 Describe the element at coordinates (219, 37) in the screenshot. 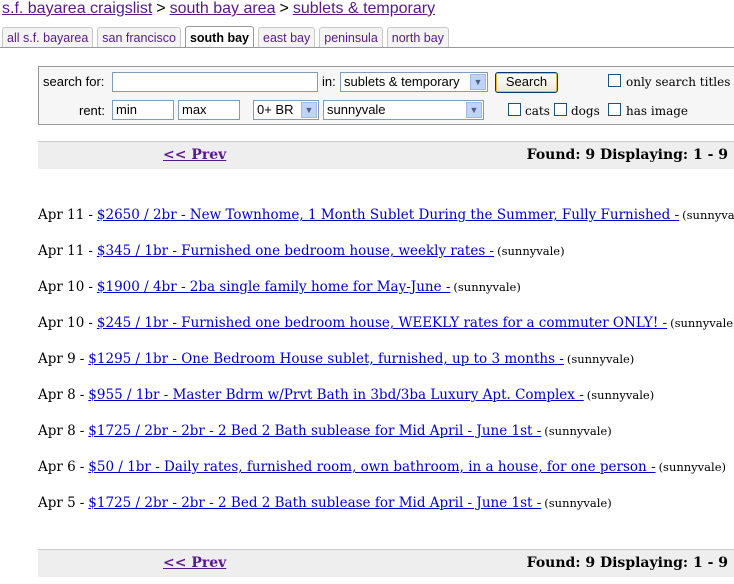

I see `tab-south-bay: south bay` at that location.